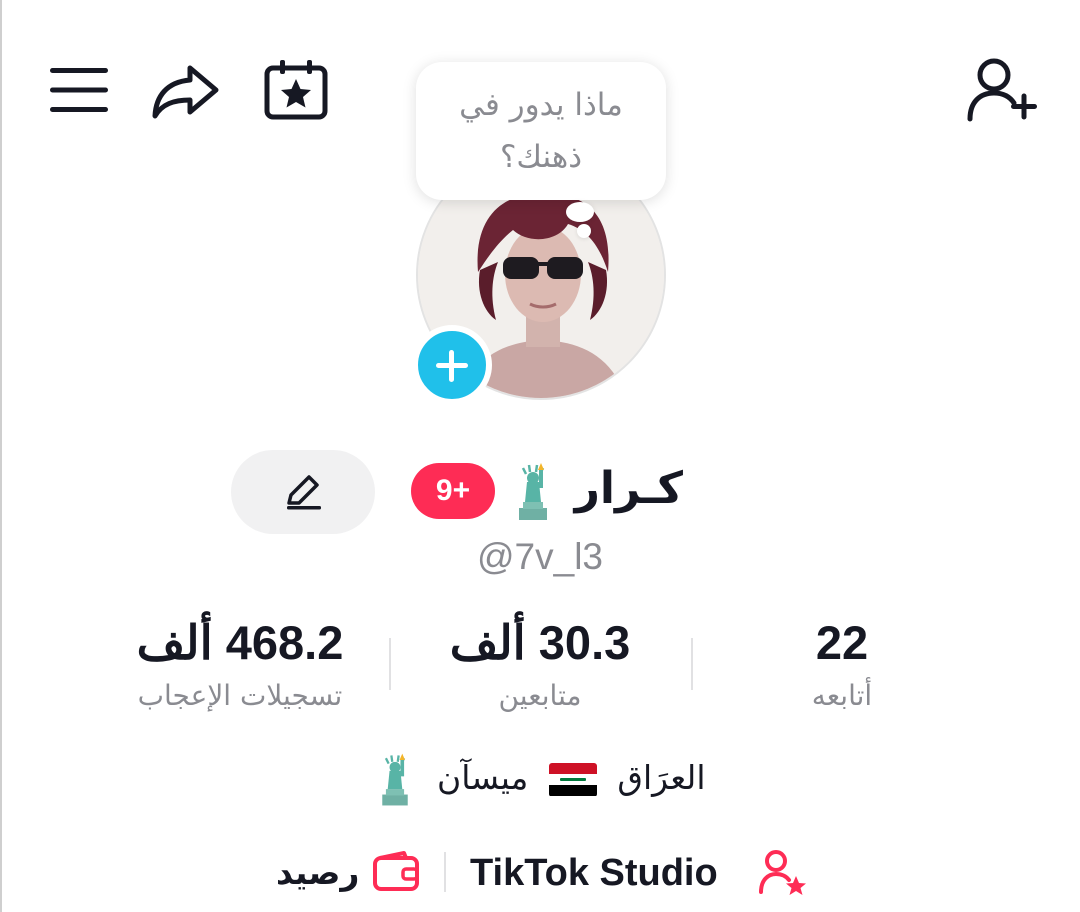 The image size is (1080, 912). I want to click on stat-divider, so click(692, 664).